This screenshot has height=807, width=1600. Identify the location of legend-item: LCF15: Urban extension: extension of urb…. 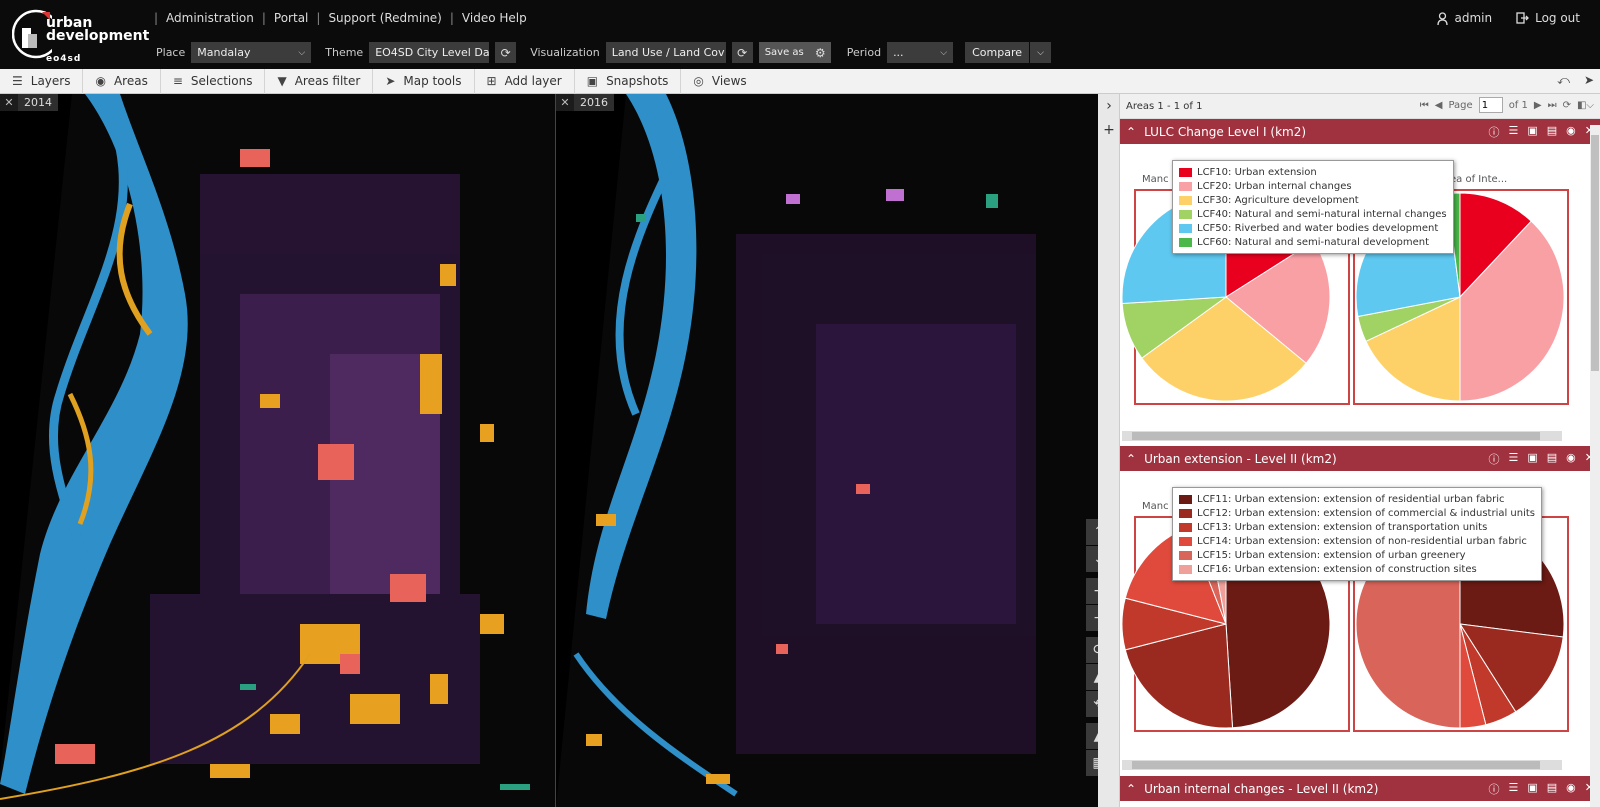
(1357, 555).